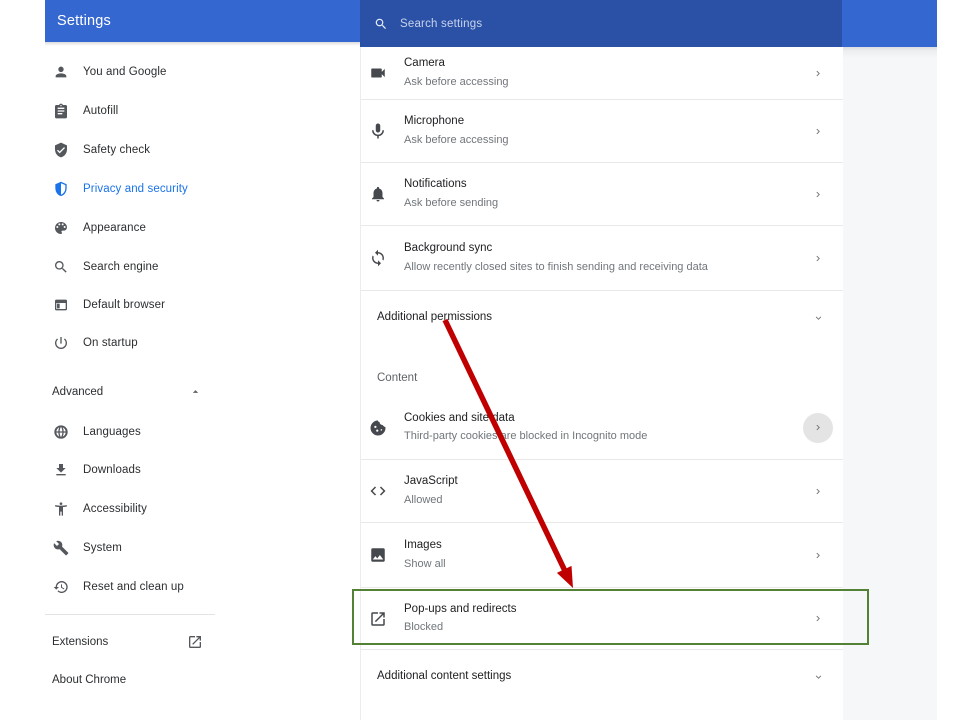  I want to click on autofill-icon, so click(61, 111).